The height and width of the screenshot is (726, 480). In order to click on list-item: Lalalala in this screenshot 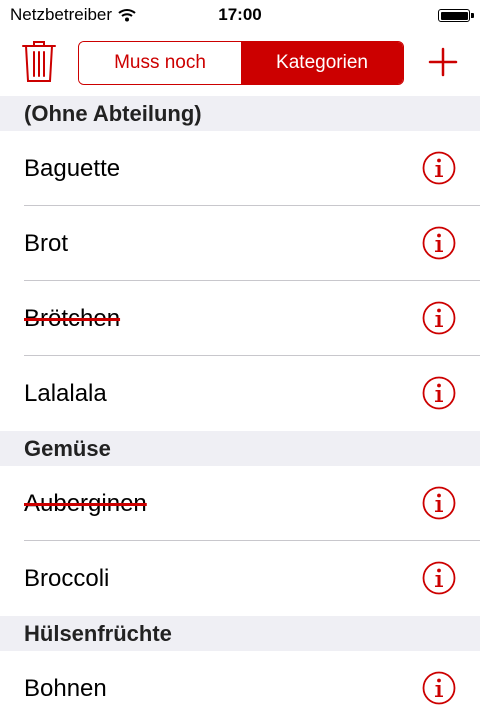, I will do `click(240, 393)`.